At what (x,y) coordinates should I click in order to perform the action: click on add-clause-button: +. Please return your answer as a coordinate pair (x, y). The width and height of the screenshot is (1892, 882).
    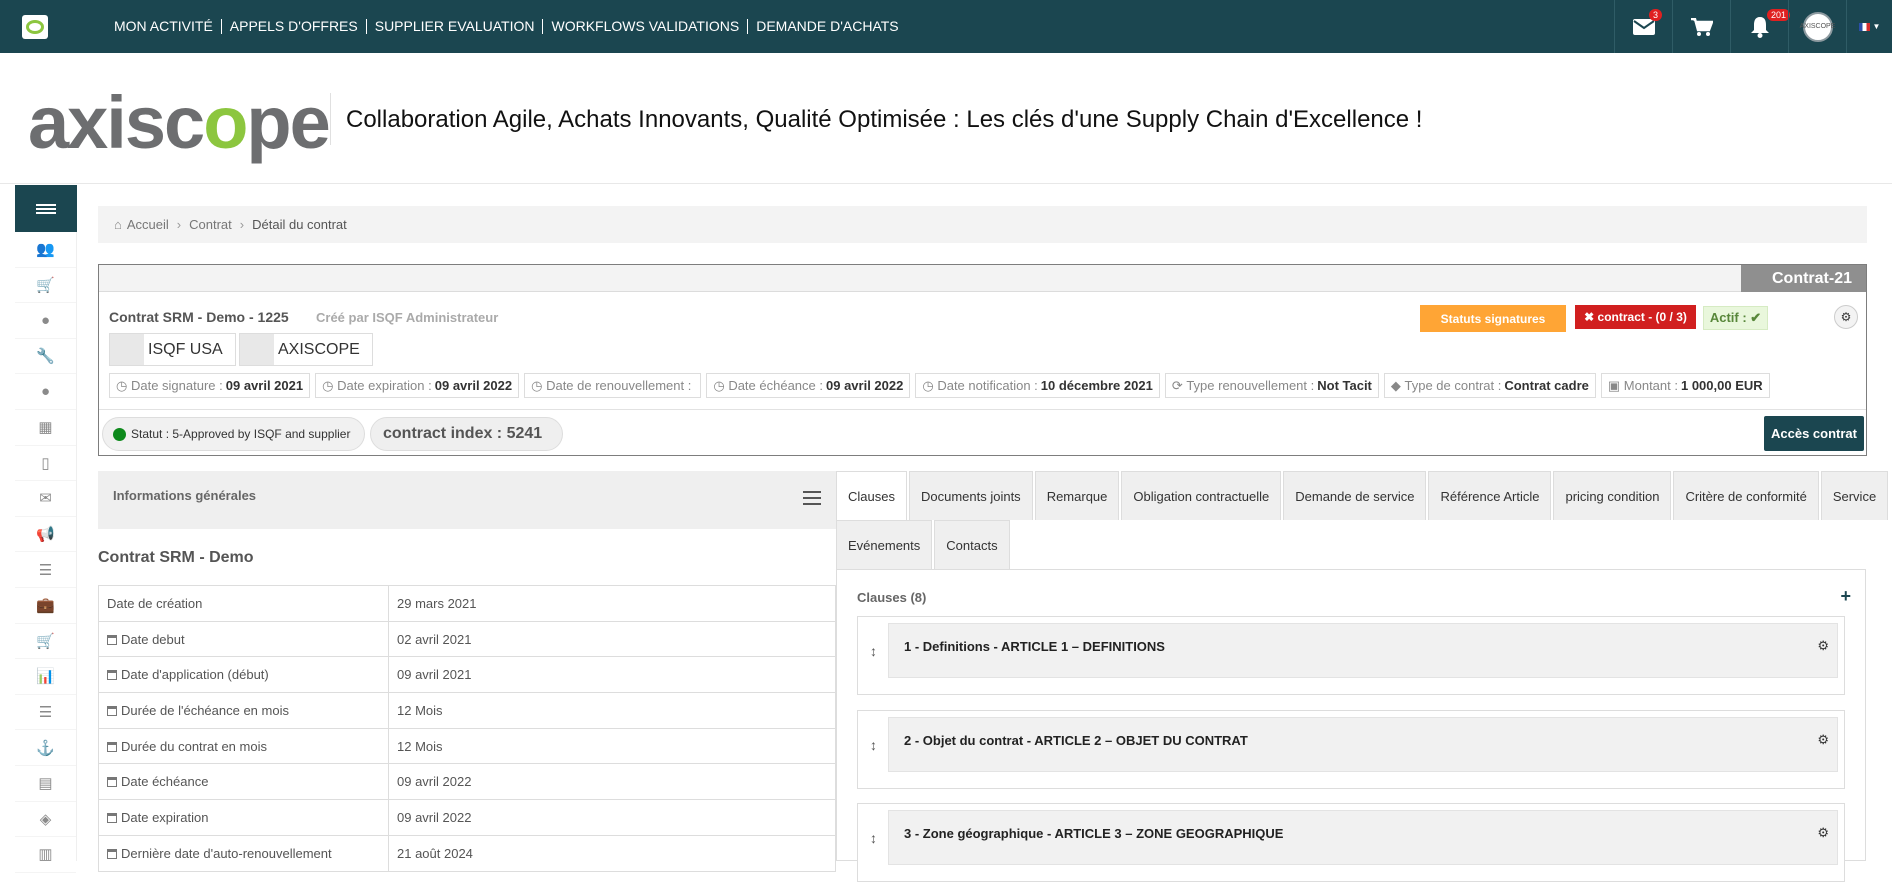
    Looking at the image, I should click on (1845, 596).